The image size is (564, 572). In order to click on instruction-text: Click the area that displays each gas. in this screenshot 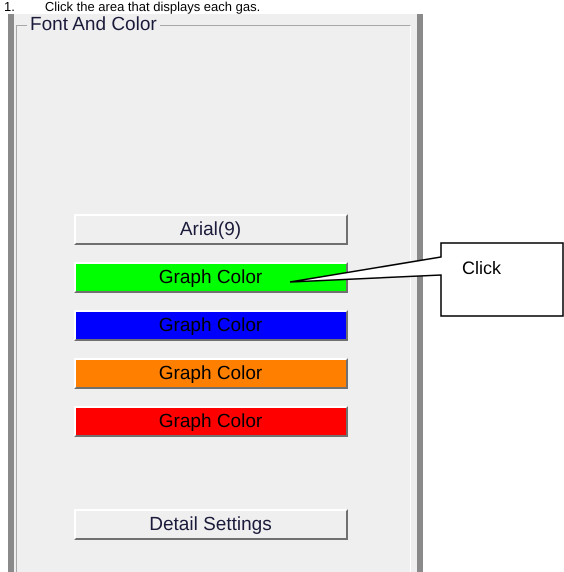, I will do `click(152, 7)`.